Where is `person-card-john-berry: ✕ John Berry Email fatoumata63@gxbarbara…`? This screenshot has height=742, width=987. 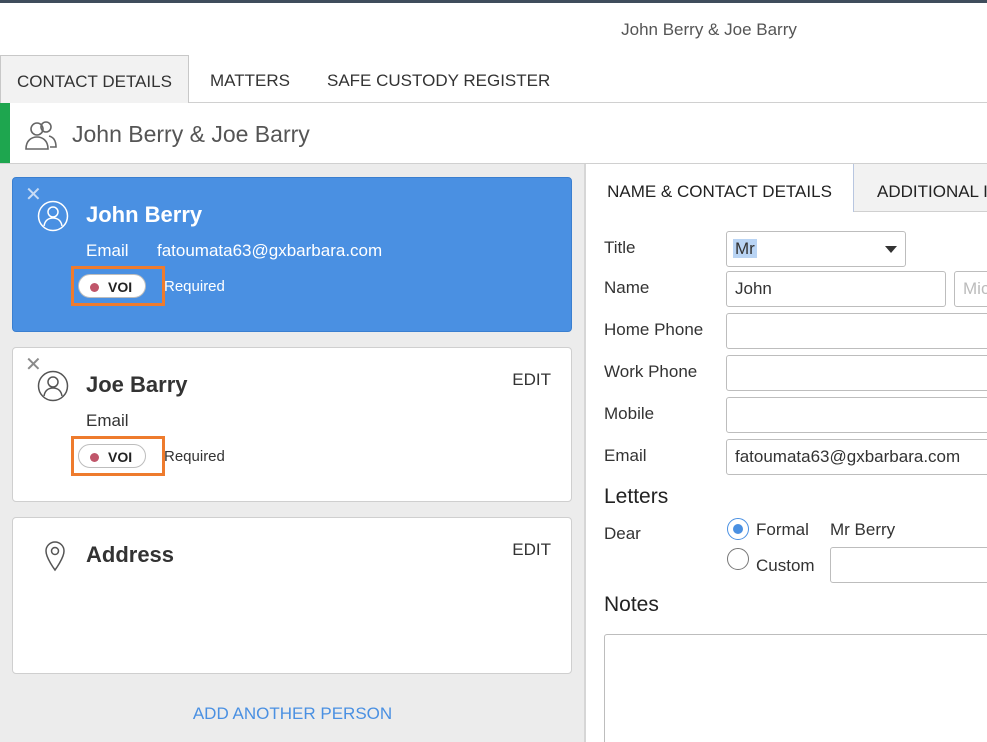
person-card-john-berry: ✕ John Berry Email fatoumata63@gxbarbara… is located at coordinates (292, 254).